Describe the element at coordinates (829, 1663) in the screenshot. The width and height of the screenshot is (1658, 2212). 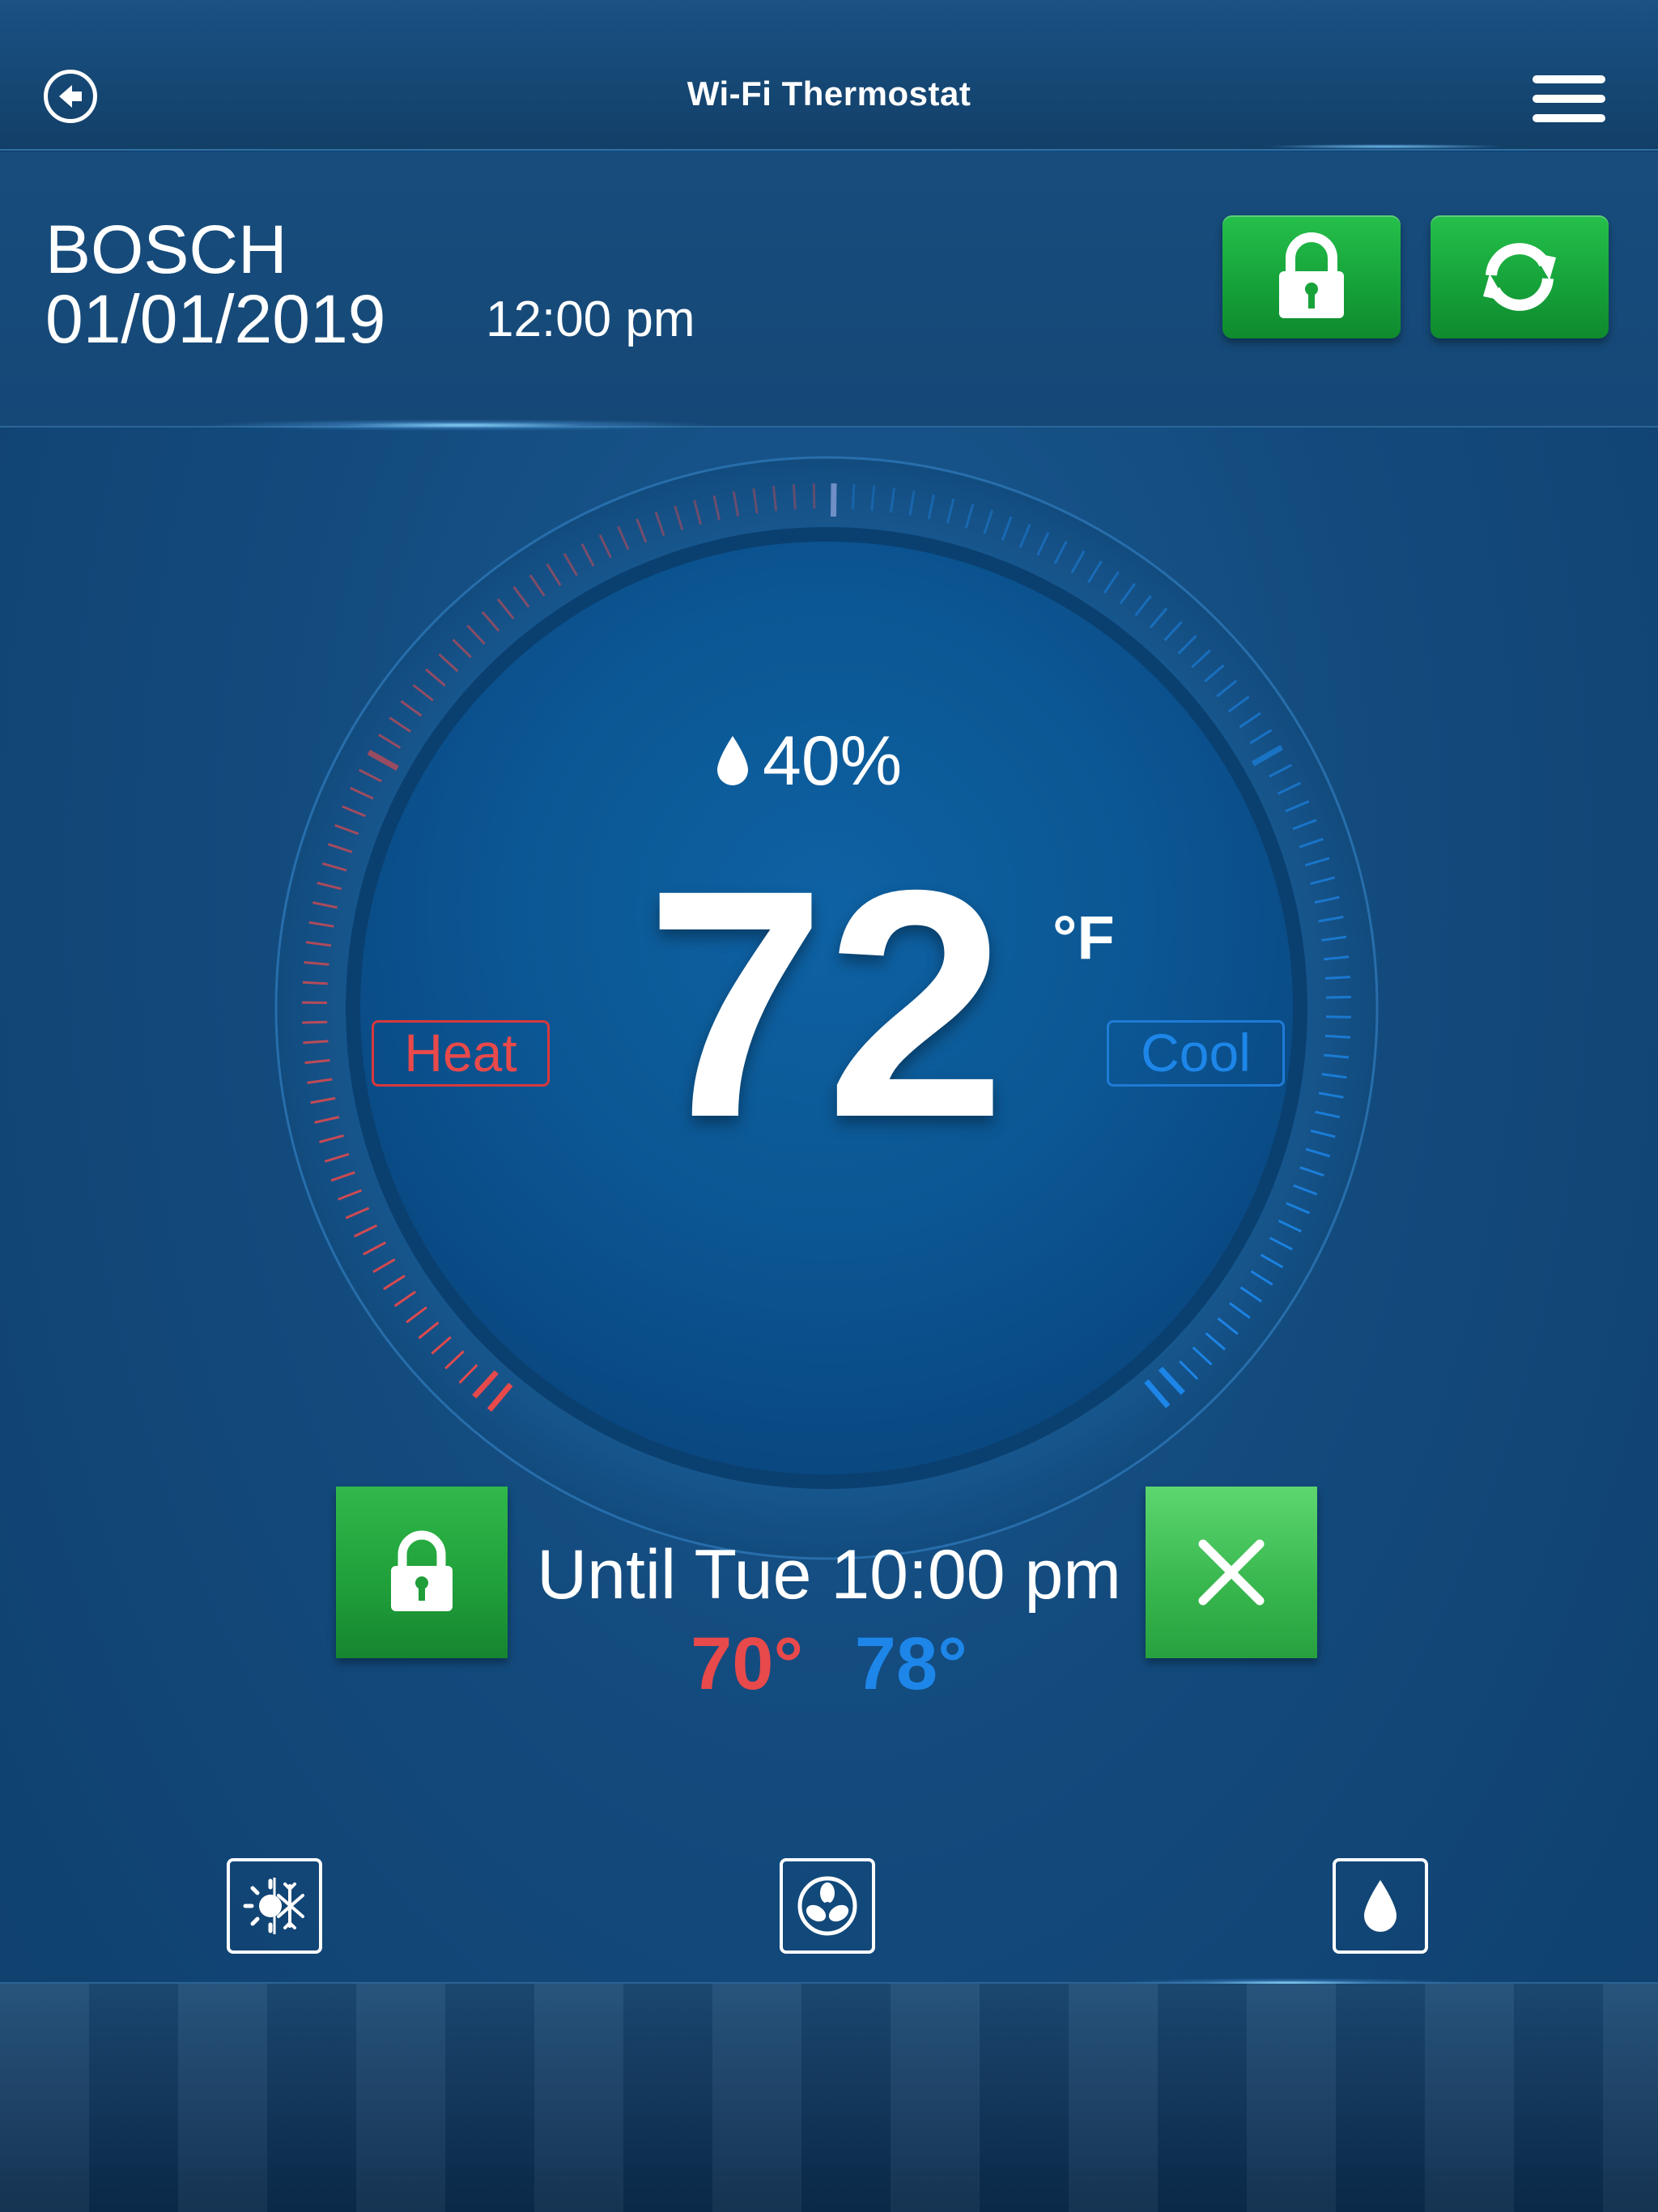
I see `setpoints: 70° 78°` at that location.